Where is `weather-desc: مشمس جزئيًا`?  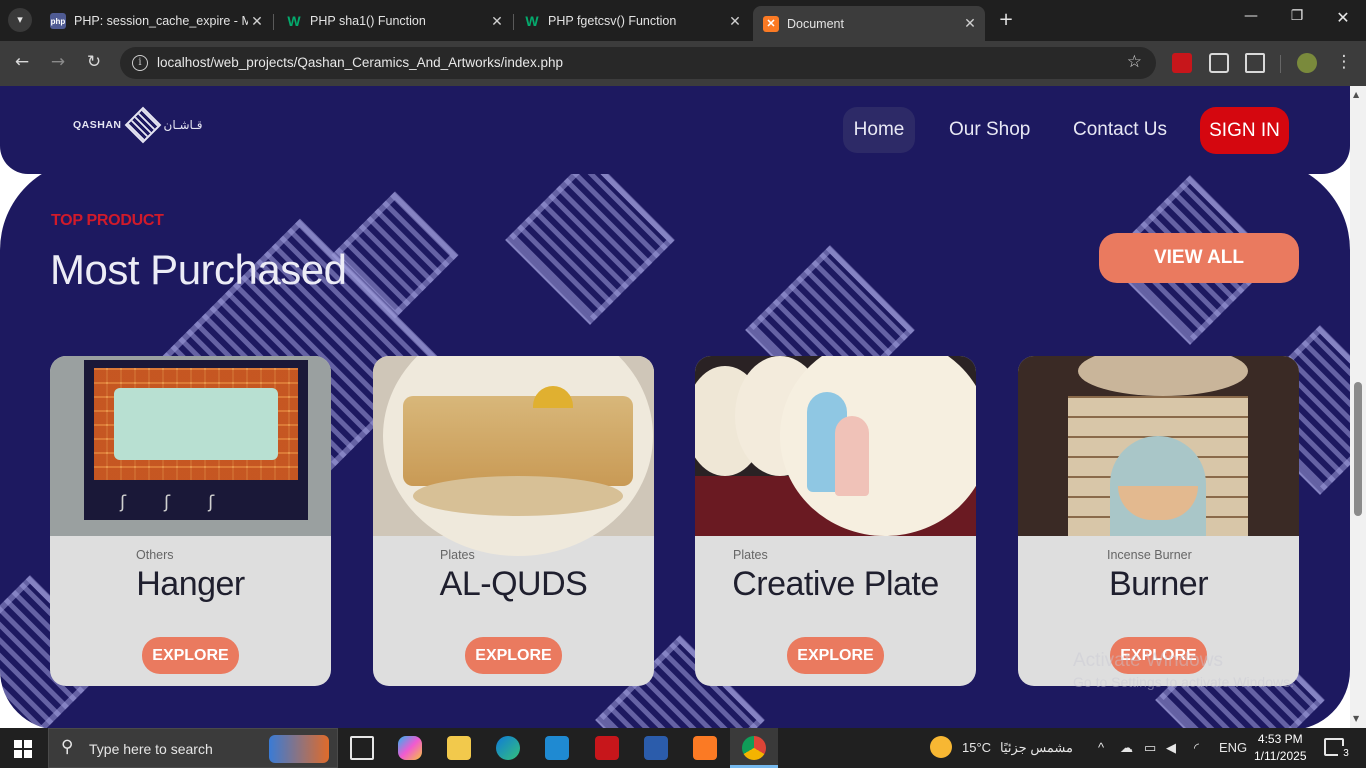
weather-desc: مشمس جزئيًا is located at coordinates (1036, 748).